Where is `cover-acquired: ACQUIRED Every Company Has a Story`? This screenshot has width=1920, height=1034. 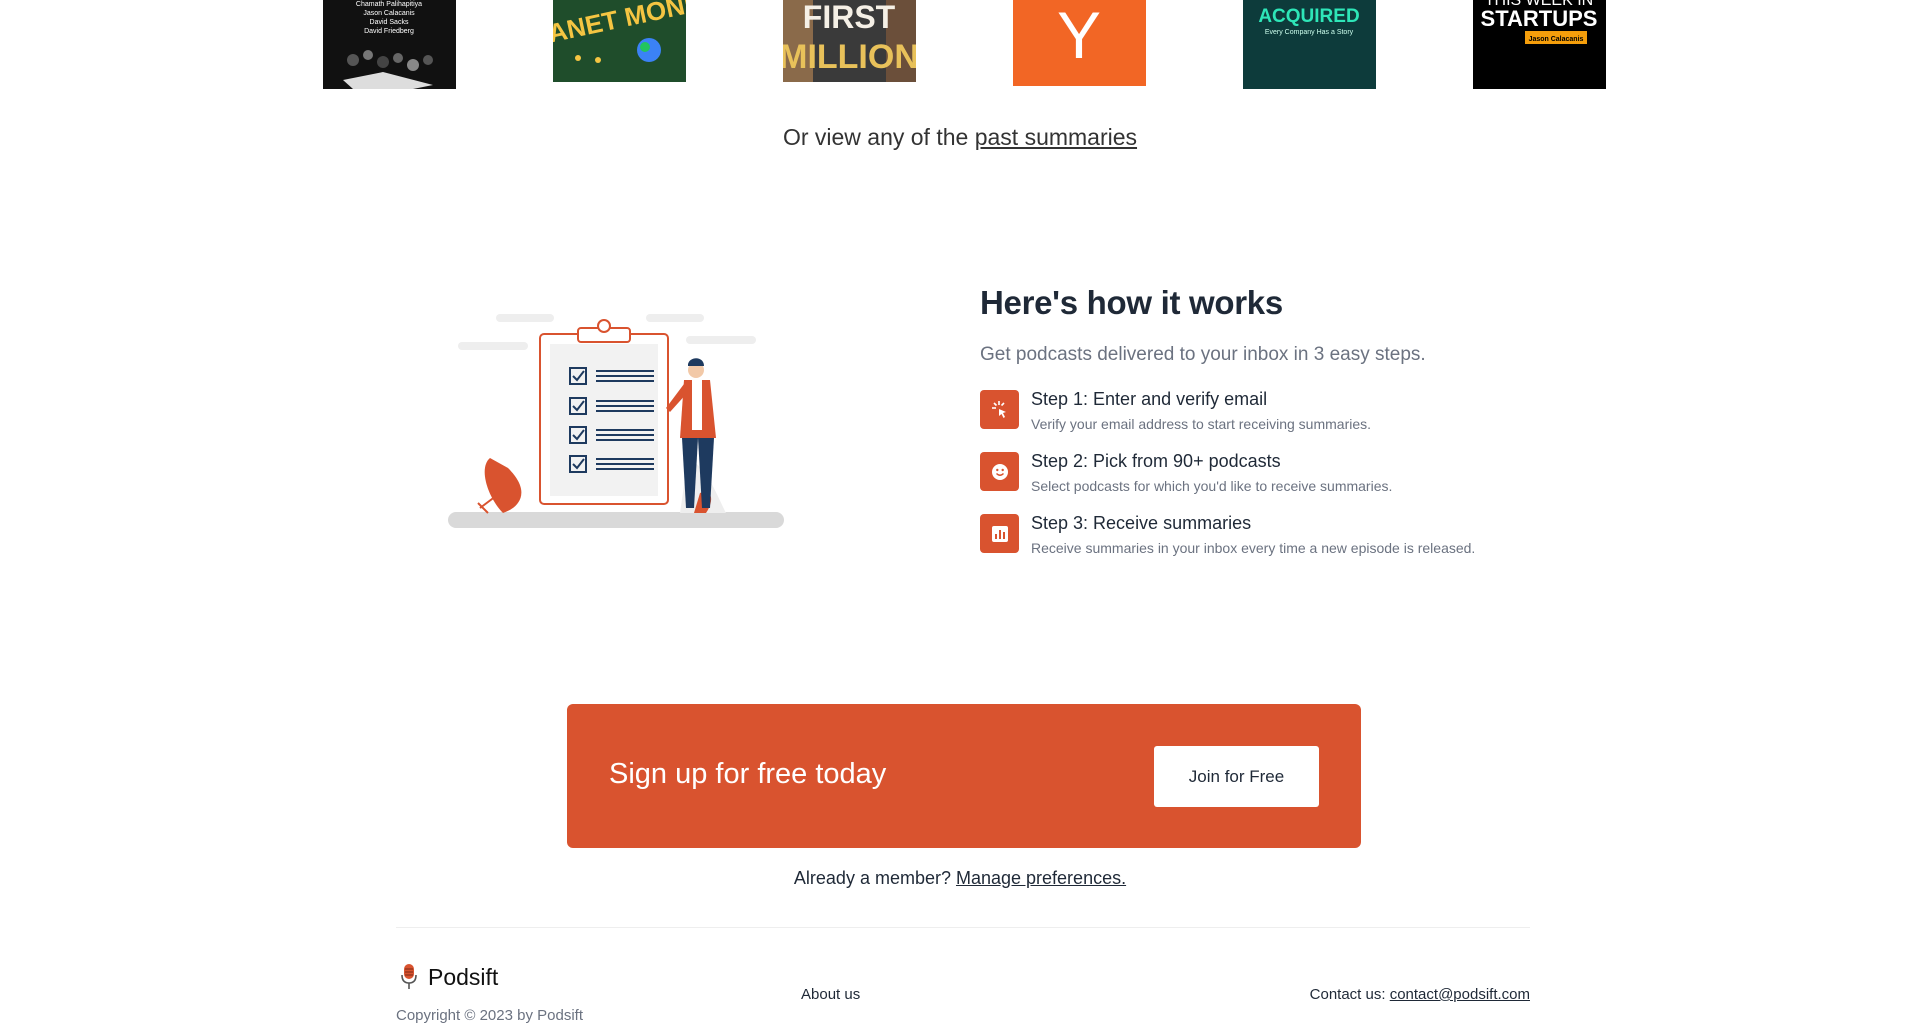 cover-acquired: ACQUIRED Every Company Has a Story is located at coordinates (1309, 44).